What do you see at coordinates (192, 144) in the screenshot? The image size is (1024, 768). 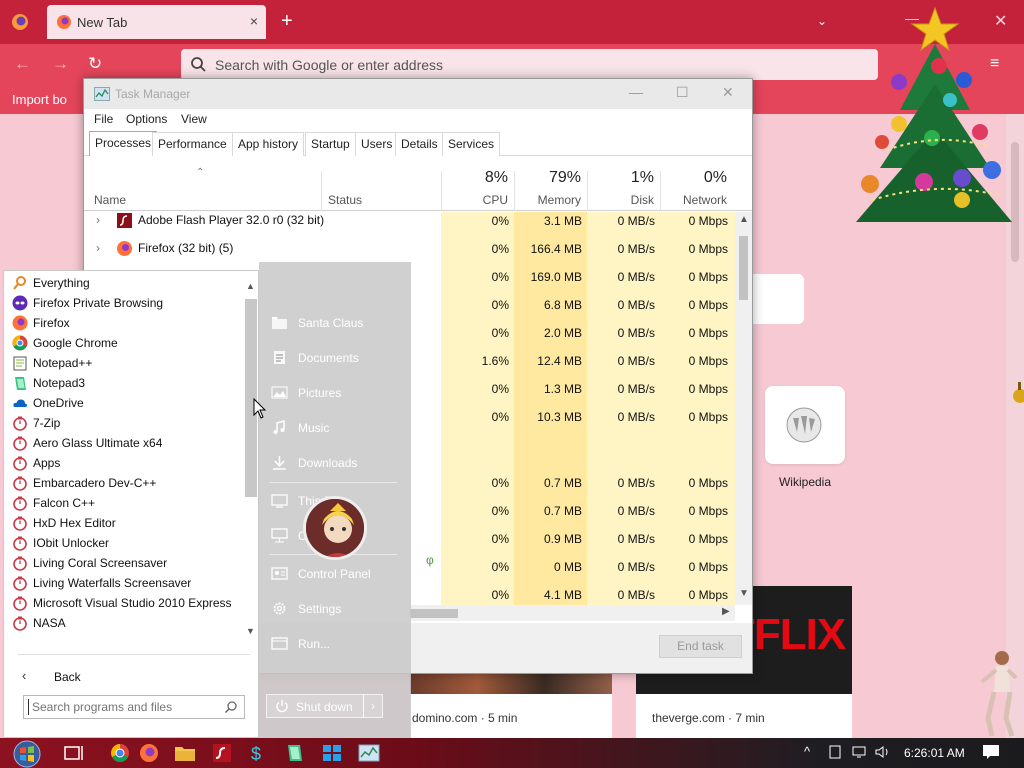 I see `tab-performance: Performance` at bounding box center [192, 144].